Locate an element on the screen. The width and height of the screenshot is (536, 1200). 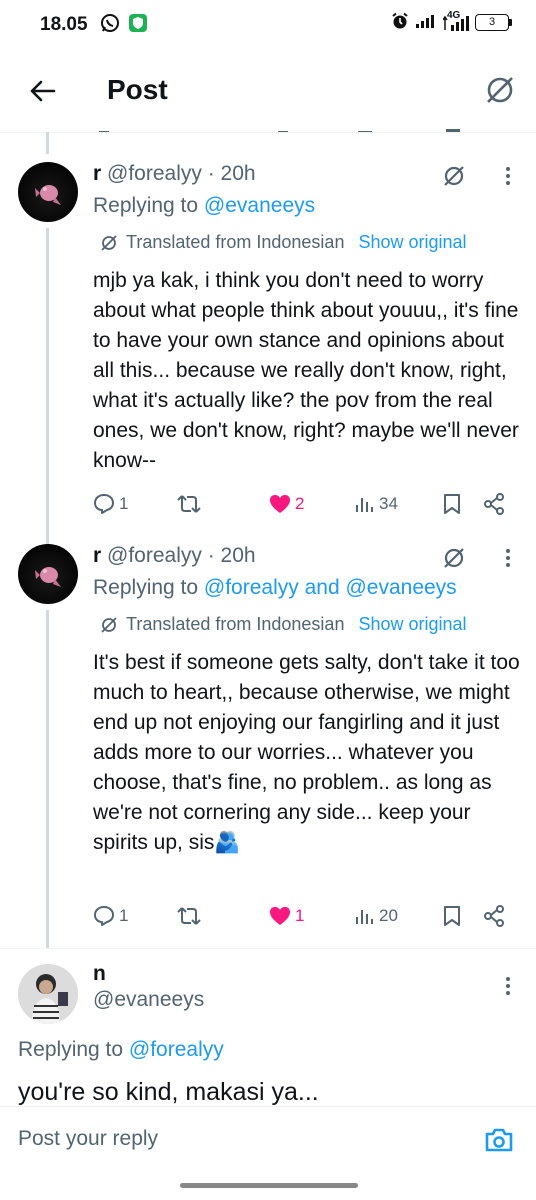
previous-tweet-actions-partial is located at coordinates (303, 128).